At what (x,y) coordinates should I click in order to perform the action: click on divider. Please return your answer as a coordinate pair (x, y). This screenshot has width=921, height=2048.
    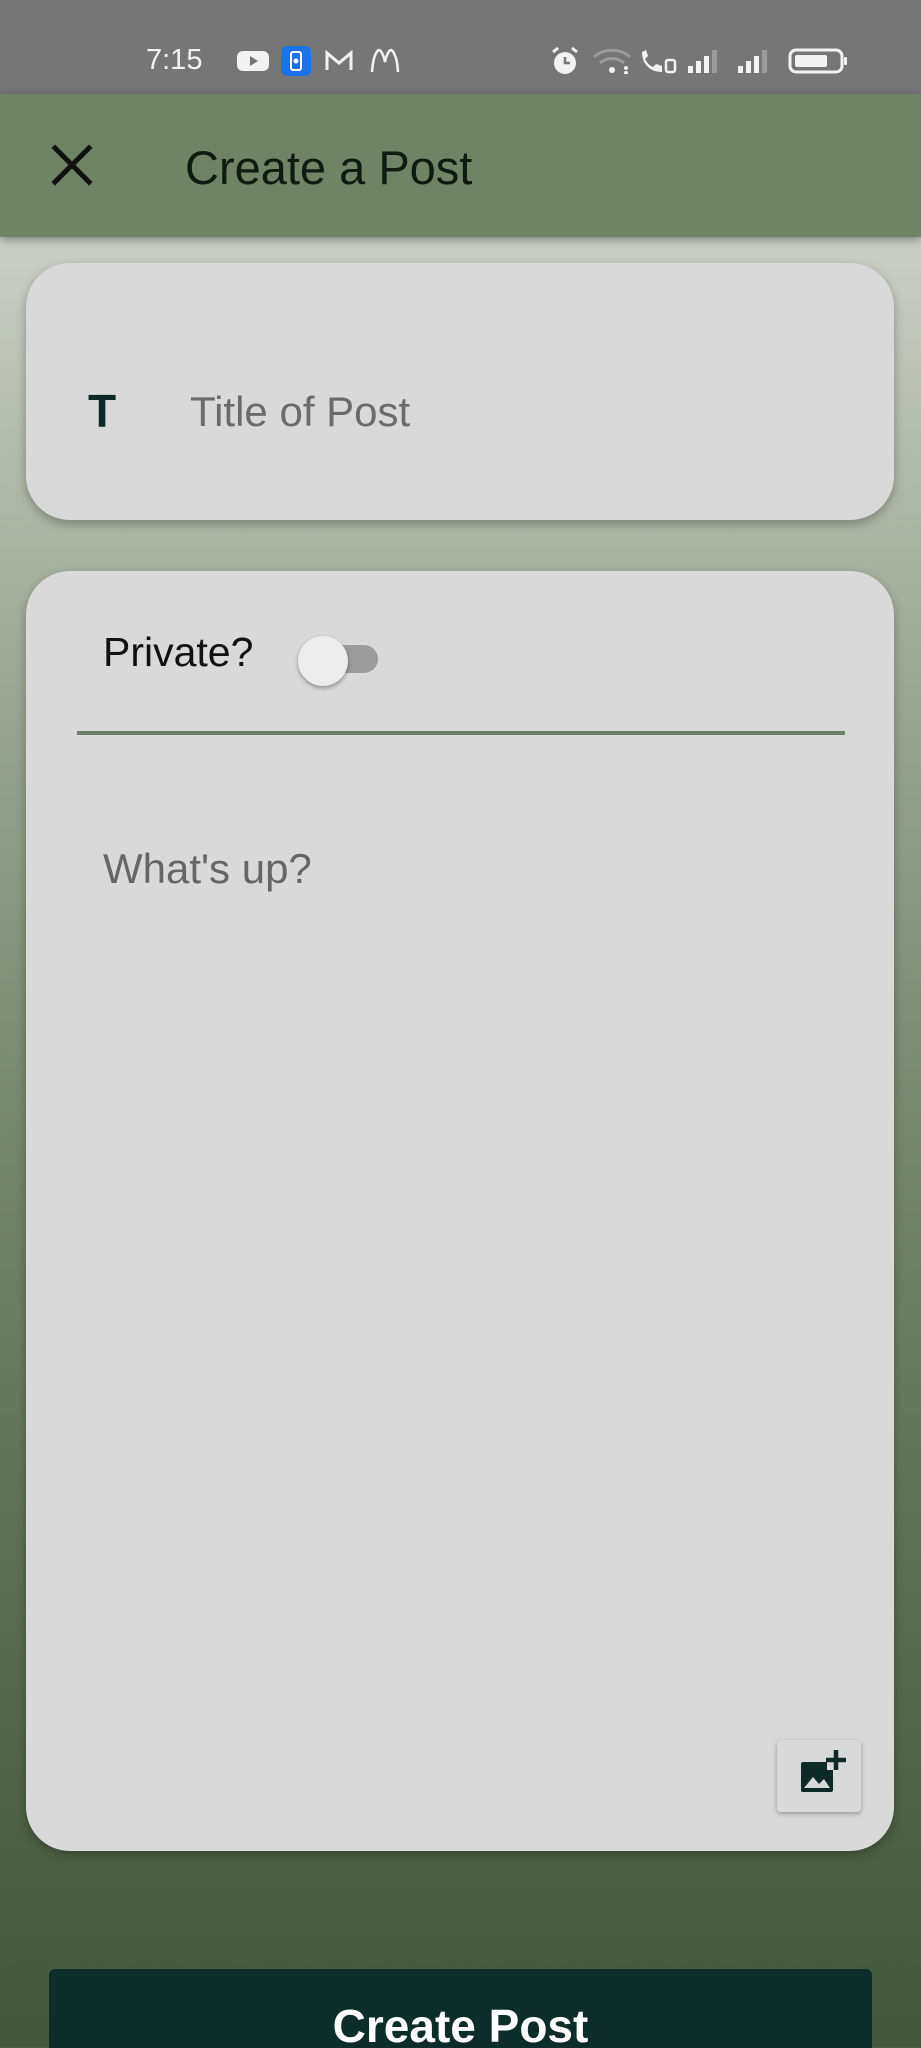
    Looking at the image, I should click on (461, 733).